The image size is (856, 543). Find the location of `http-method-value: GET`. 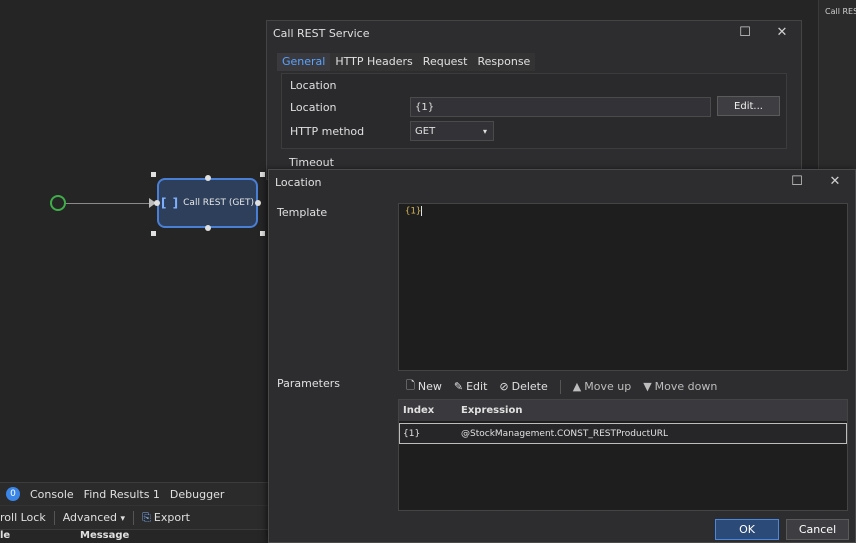

http-method-value: GET is located at coordinates (425, 131).